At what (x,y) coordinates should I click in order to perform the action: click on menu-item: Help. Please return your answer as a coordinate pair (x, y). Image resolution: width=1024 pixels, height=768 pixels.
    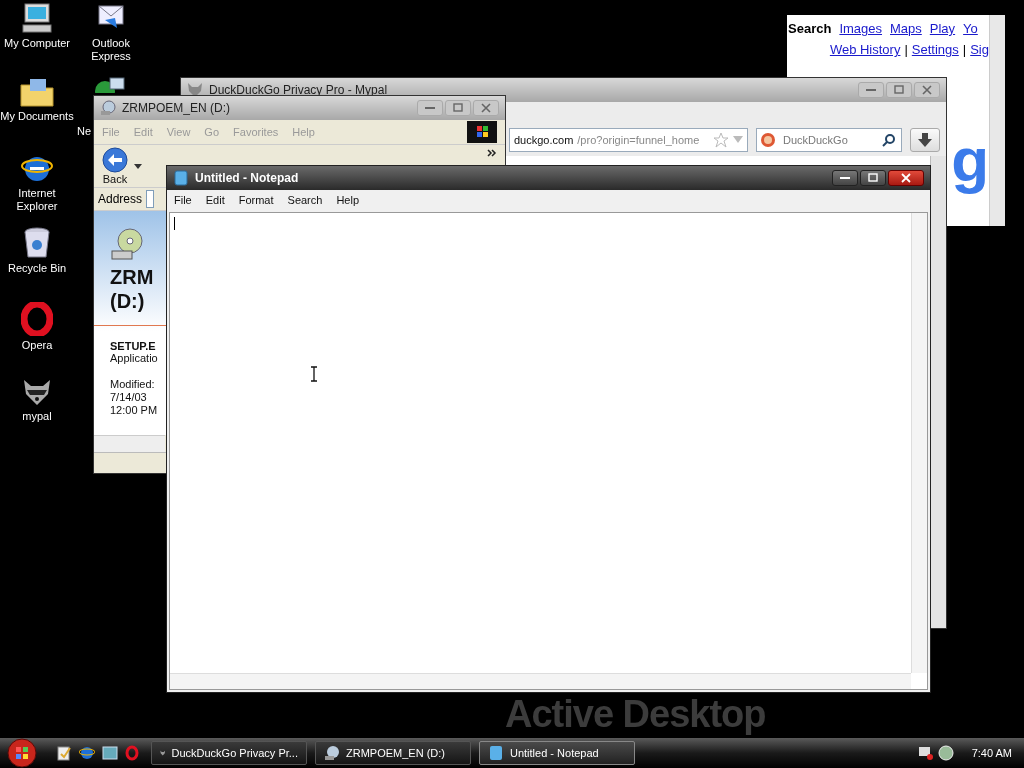
    Looking at the image, I should click on (348, 200).